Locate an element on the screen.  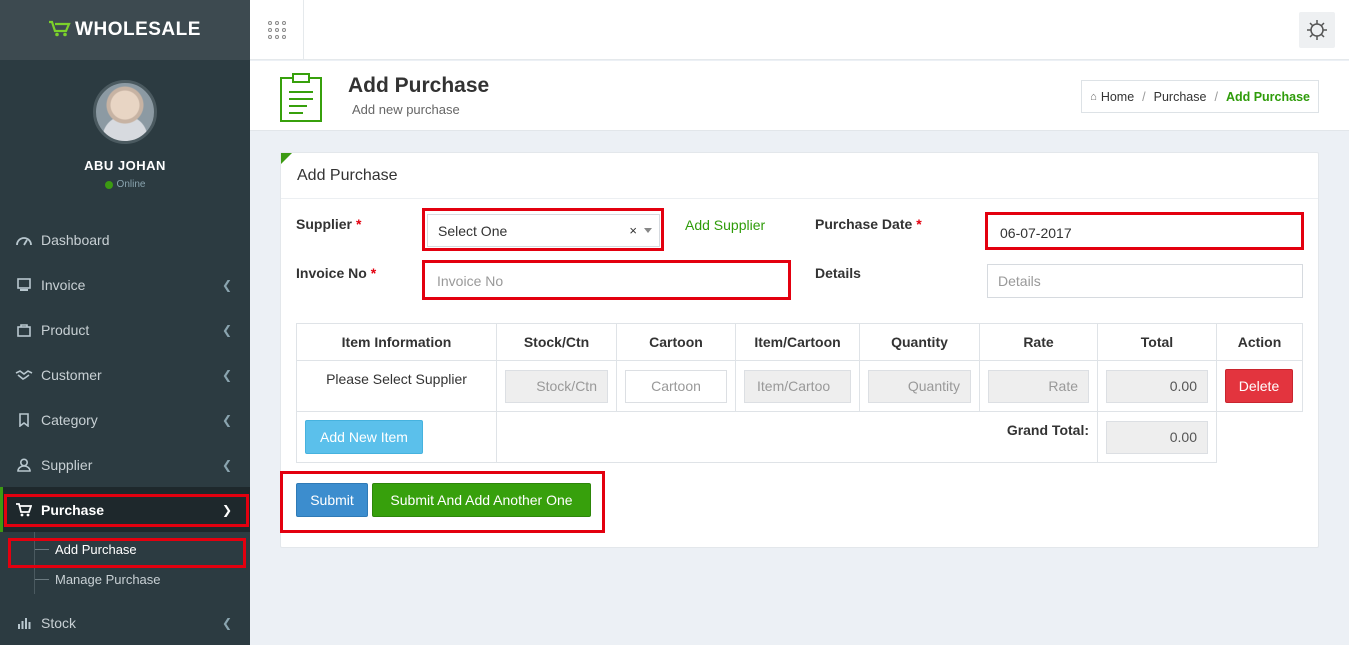
submit-add-another-button: Submit And Add Another One is located at coordinates (481, 500).